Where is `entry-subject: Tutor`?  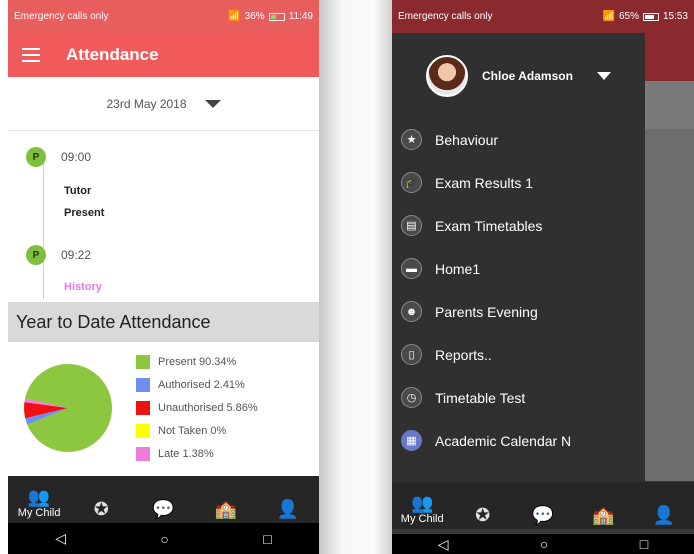
entry-subject: Tutor is located at coordinates (78, 191).